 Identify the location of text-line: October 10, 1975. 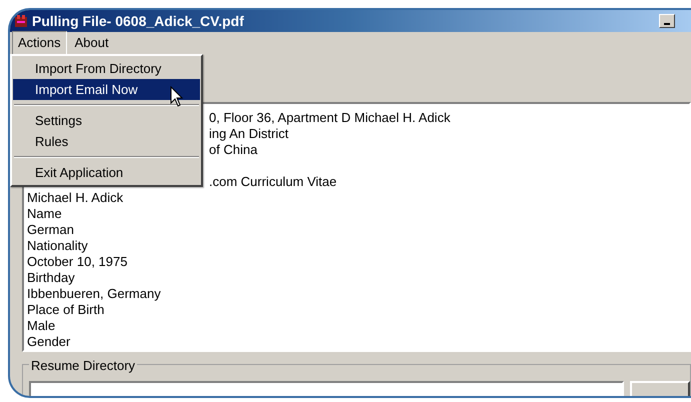
(77, 261).